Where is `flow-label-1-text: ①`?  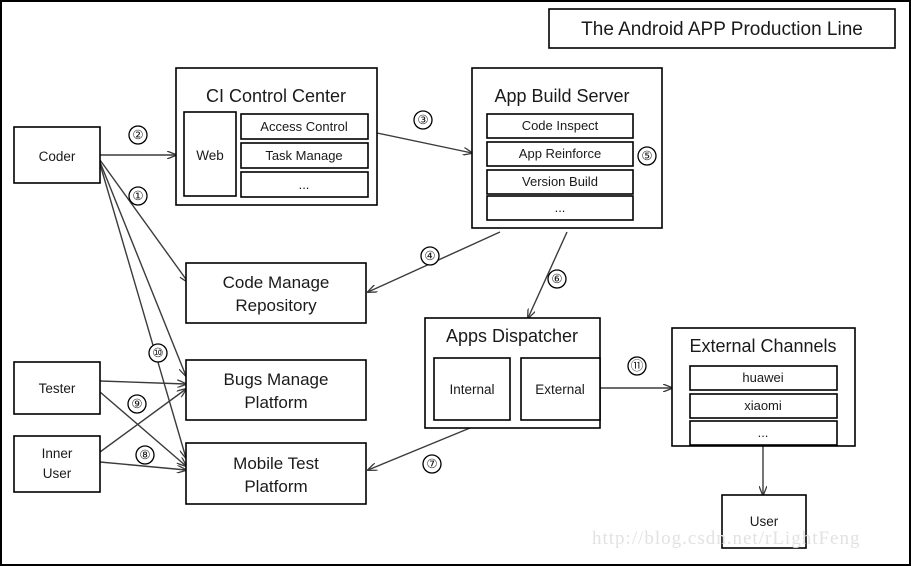 flow-label-1-text: ① is located at coordinates (137, 196).